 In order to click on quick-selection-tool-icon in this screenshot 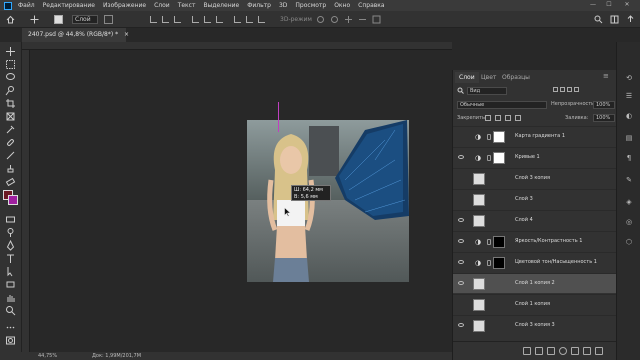, I will do `click(10, 90)`.